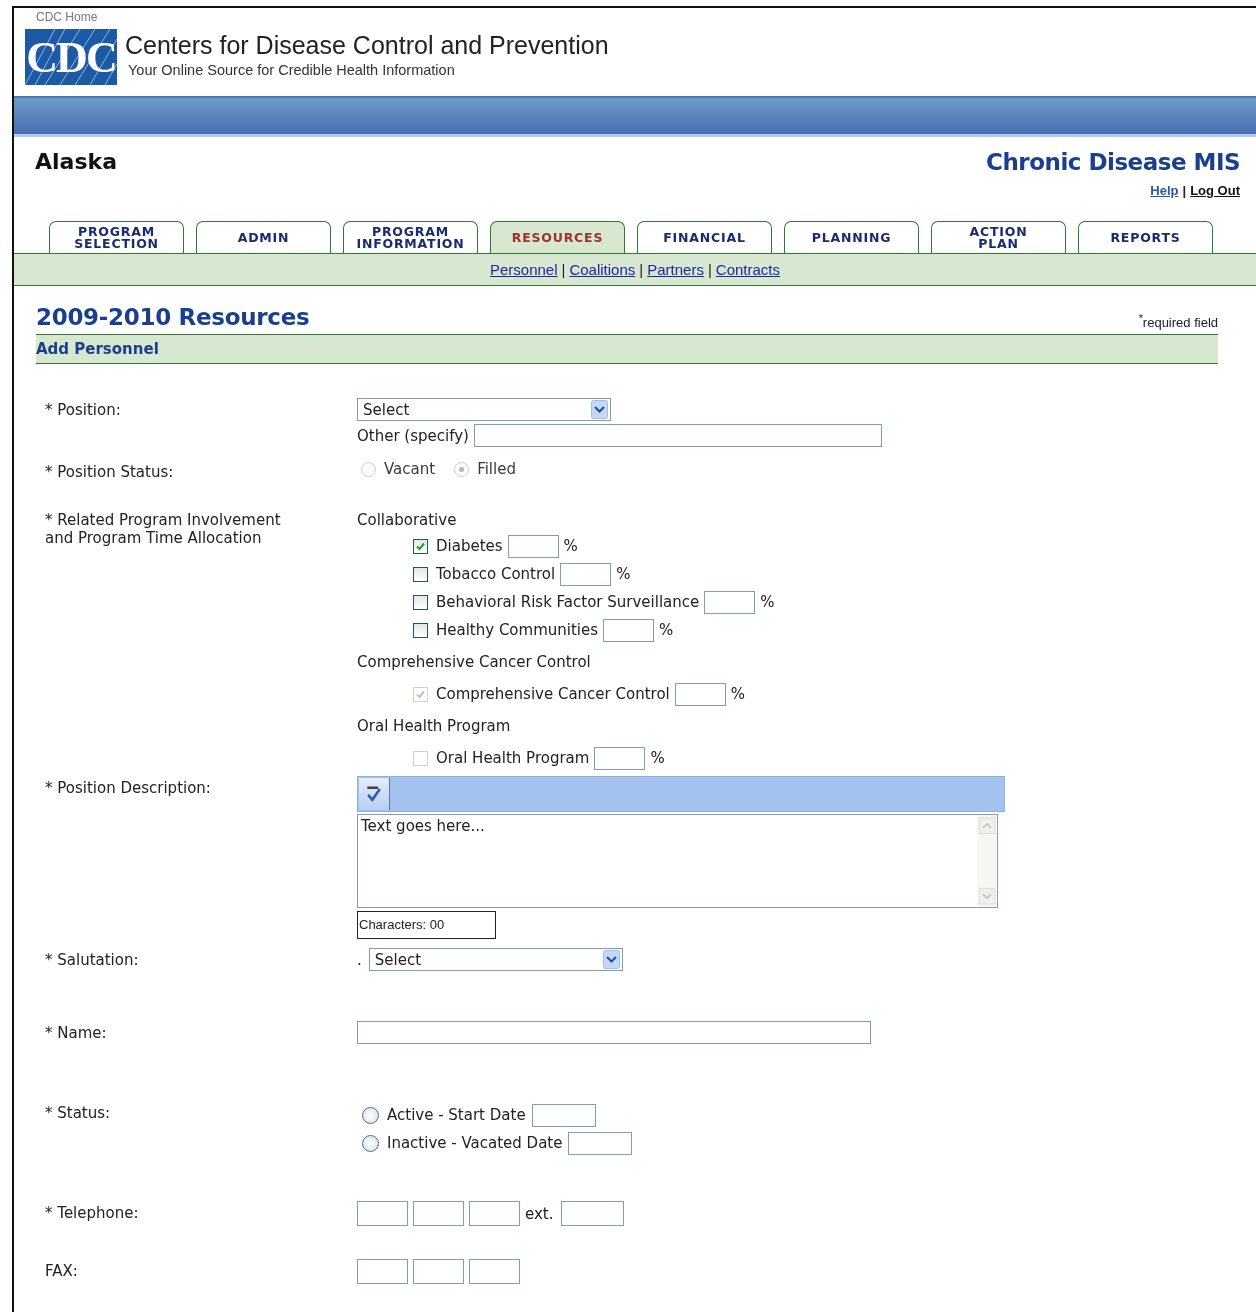 This screenshot has height=1312, width=1256. Describe the element at coordinates (592, 1213) in the screenshot. I see `extension-input` at that location.